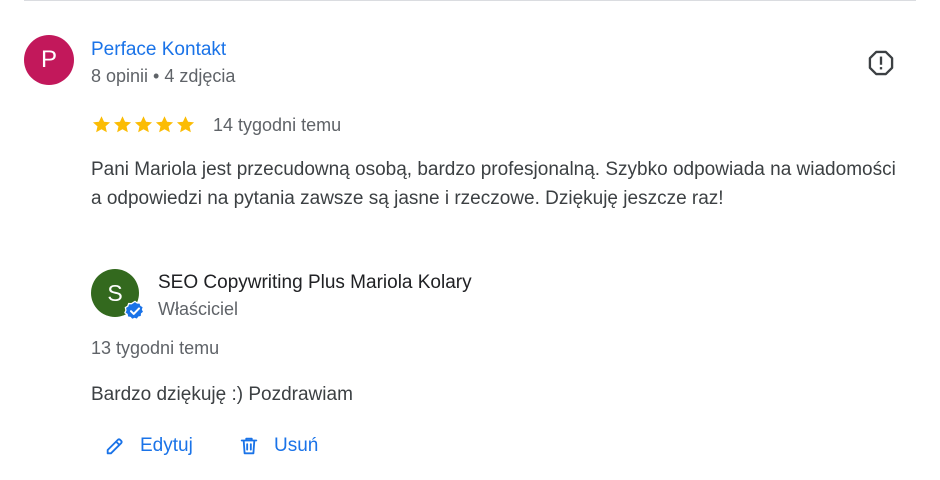 The width and height of the screenshot is (940, 480). What do you see at coordinates (198, 309) in the screenshot?
I see `owner-role: Właściciel` at bounding box center [198, 309].